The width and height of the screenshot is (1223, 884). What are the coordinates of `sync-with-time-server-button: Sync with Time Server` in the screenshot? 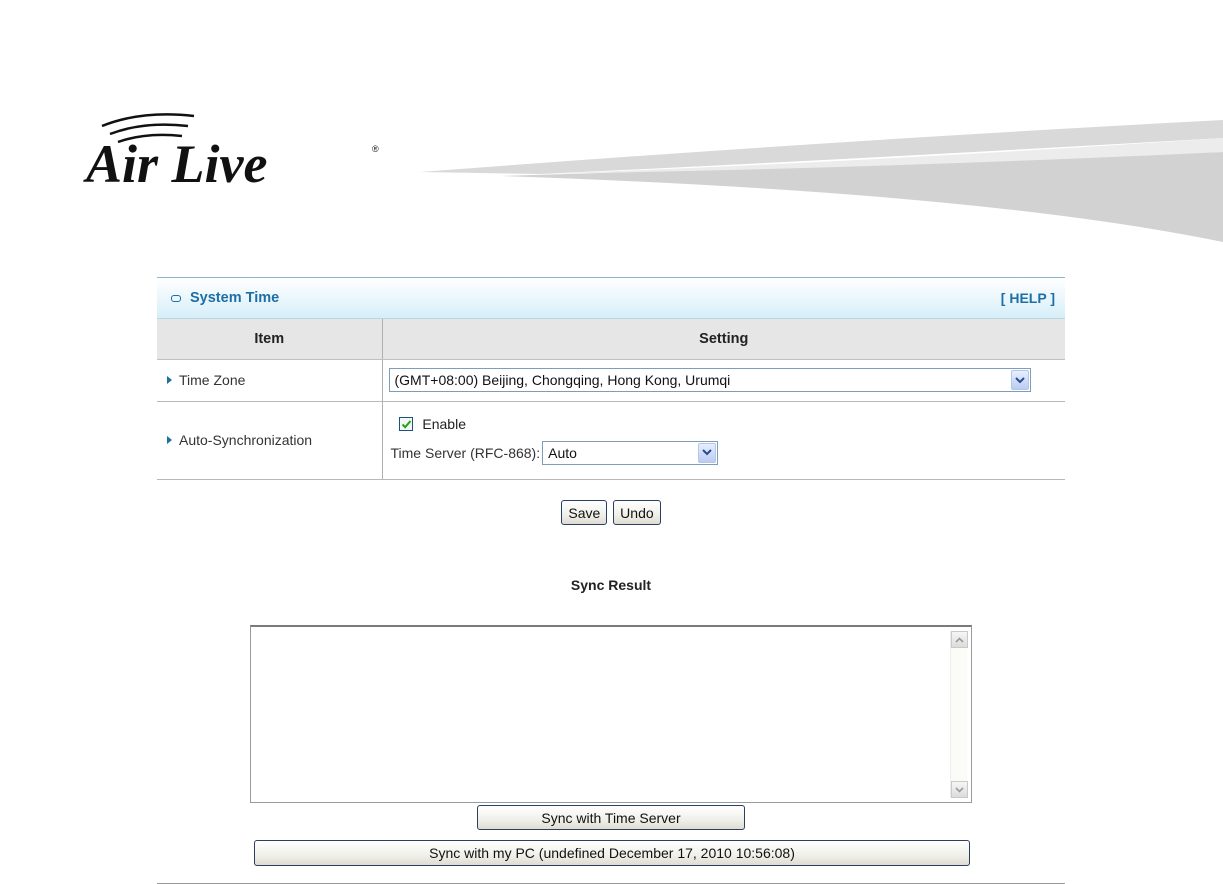 It's located at (611, 817).